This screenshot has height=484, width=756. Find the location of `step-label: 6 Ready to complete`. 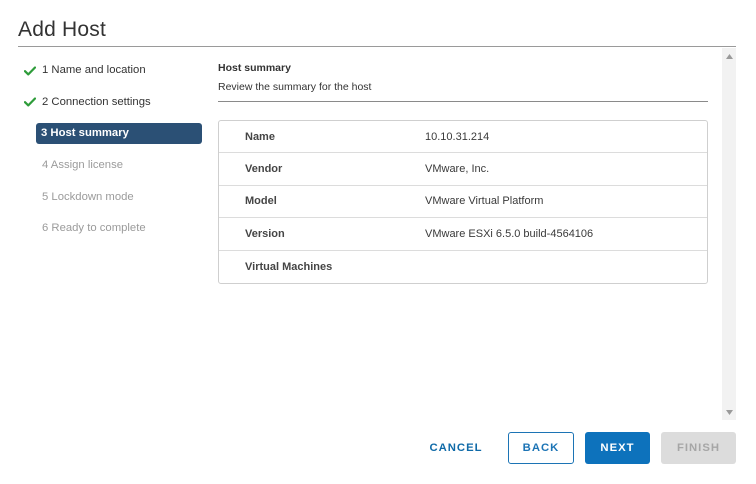

step-label: 6 Ready to complete is located at coordinates (94, 228).